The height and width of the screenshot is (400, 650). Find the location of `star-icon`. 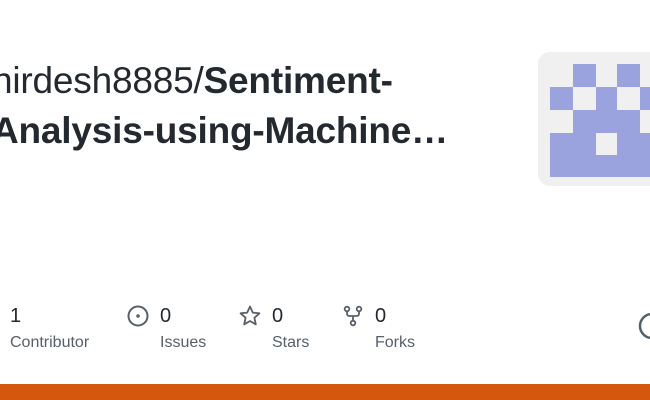

star-icon is located at coordinates (250, 315).